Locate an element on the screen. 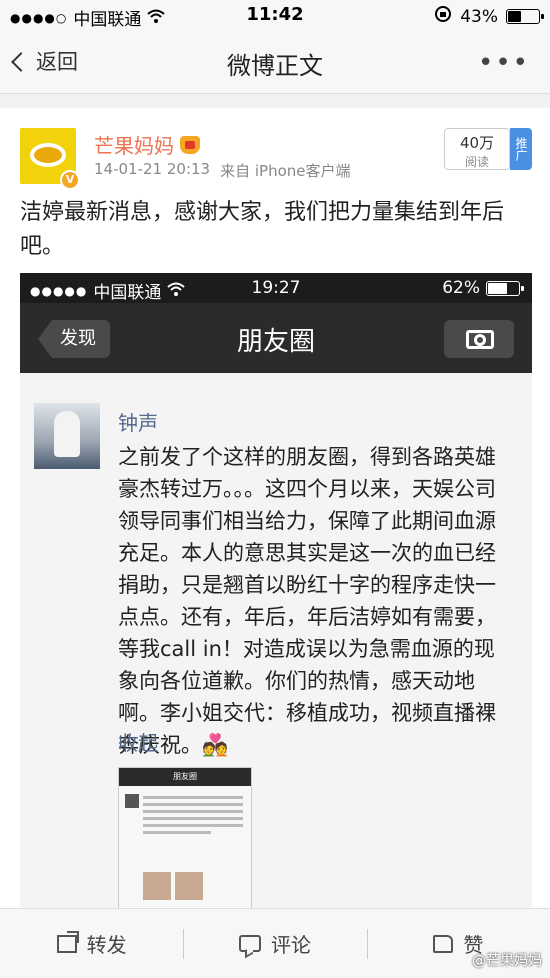 The height and width of the screenshot is (978, 550). read-count-badge: 40万 阅读 is located at coordinates (477, 149).